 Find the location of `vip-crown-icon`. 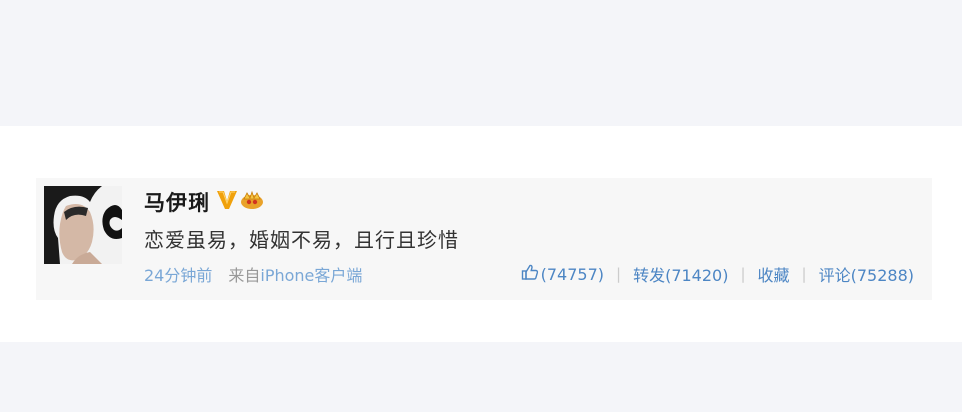

vip-crown-icon is located at coordinates (252, 202).